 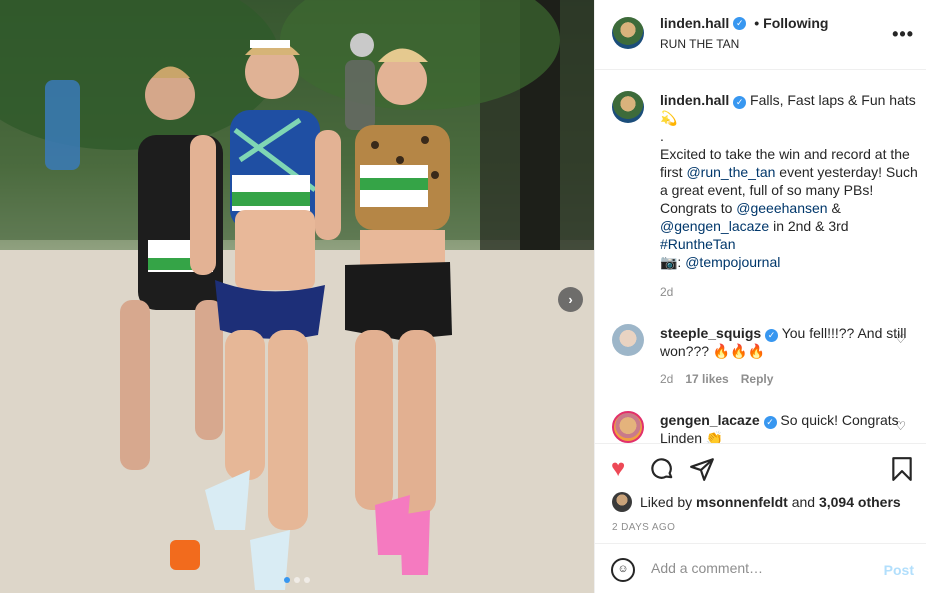 What do you see at coordinates (795, 23) in the screenshot?
I see `following-button: Following` at bounding box center [795, 23].